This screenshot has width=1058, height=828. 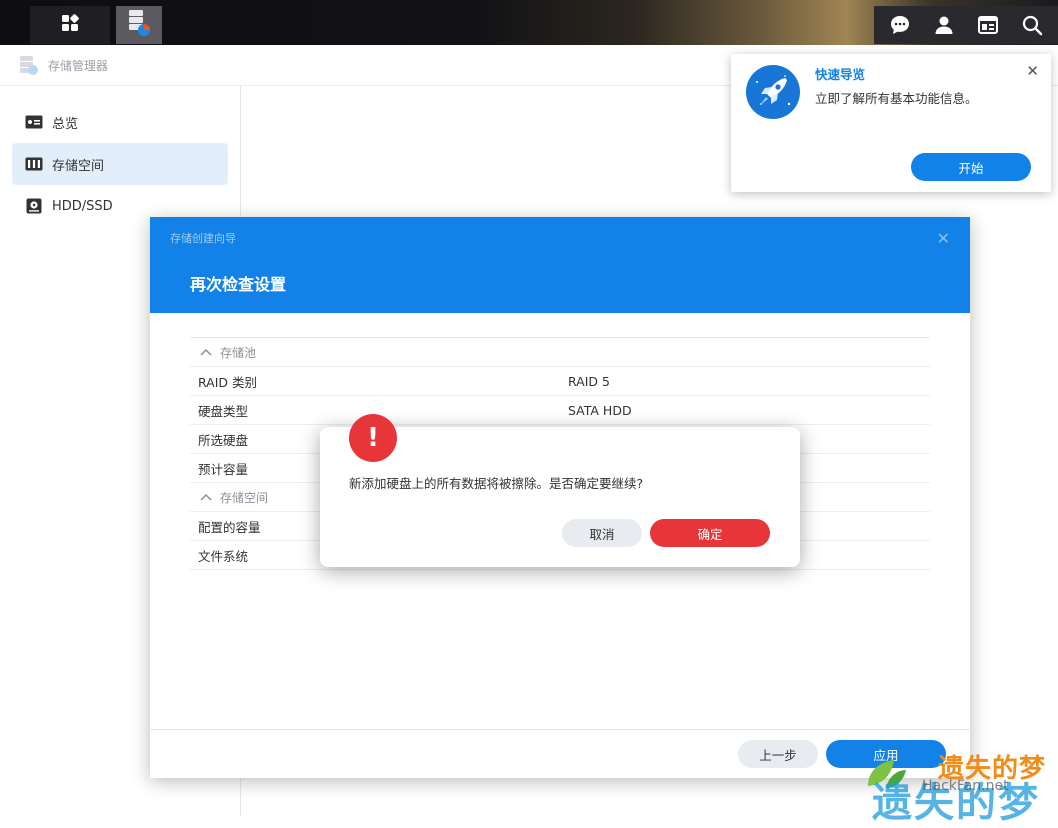 I want to click on apply-button: 应用, so click(x=886, y=754).